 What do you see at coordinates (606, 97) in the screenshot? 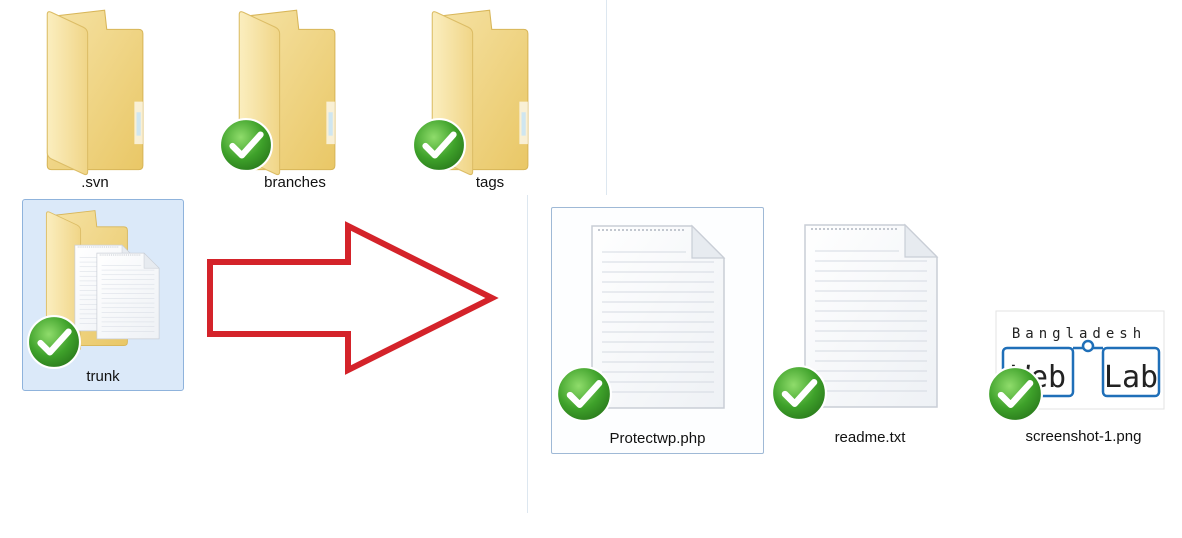
I see `pane-divider-top` at bounding box center [606, 97].